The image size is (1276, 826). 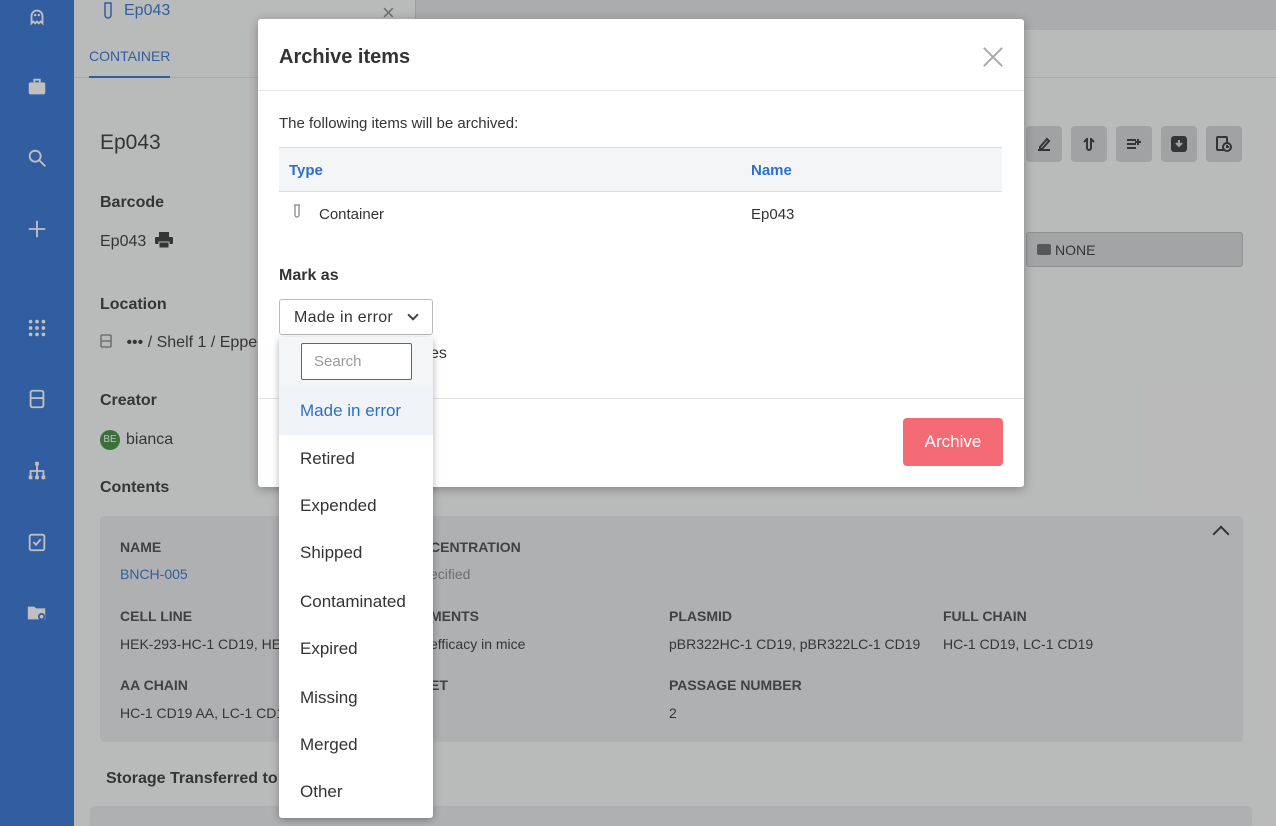 I want to click on option-other: Other, so click(x=356, y=792).